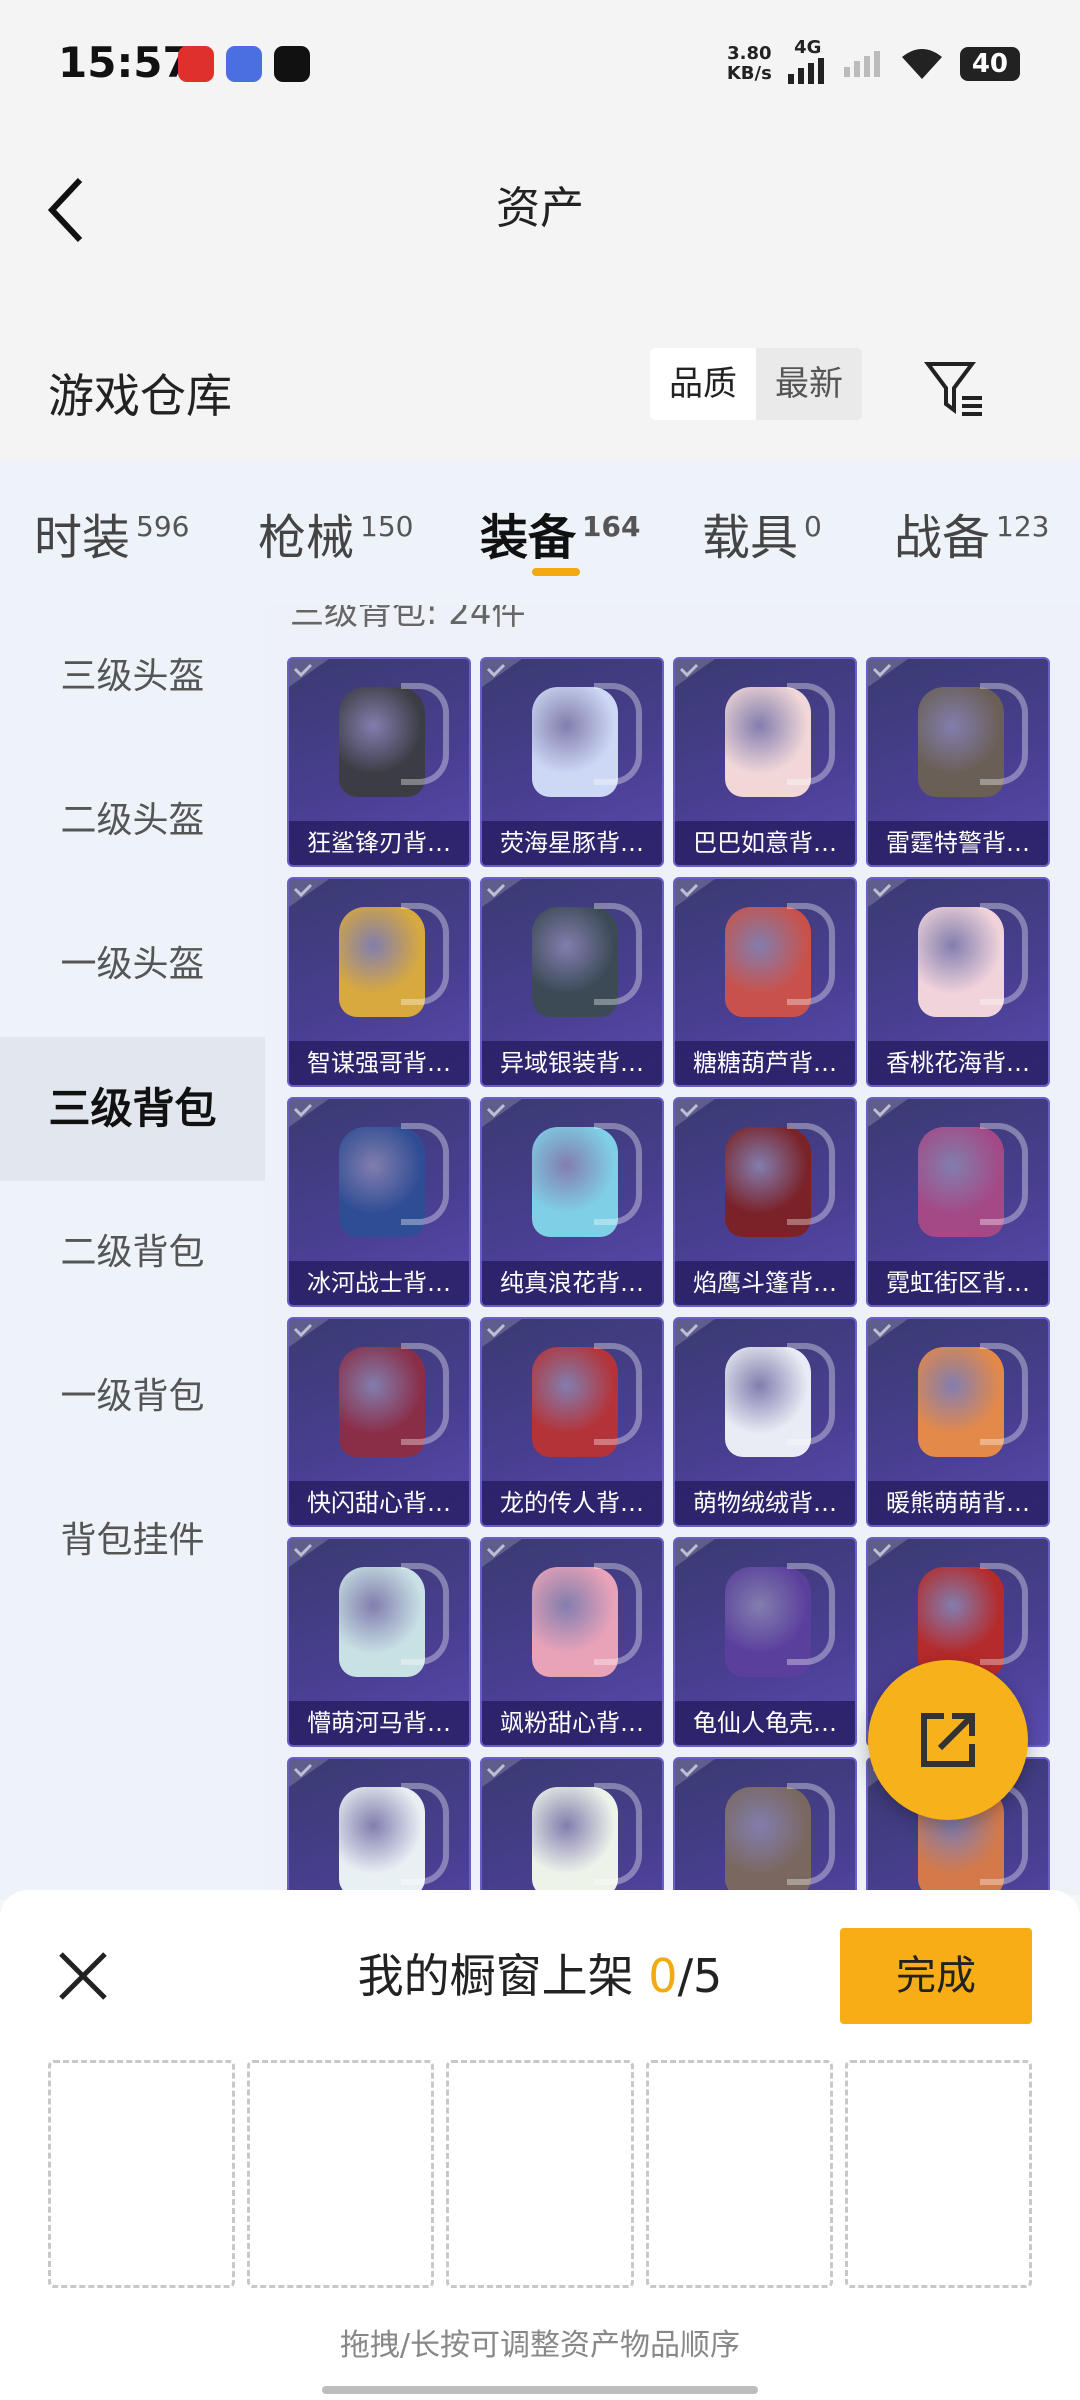 The height and width of the screenshot is (2400, 1080). Describe the element at coordinates (335, 533) in the screenshot. I see `tab-firearms: 枪械 150` at that location.